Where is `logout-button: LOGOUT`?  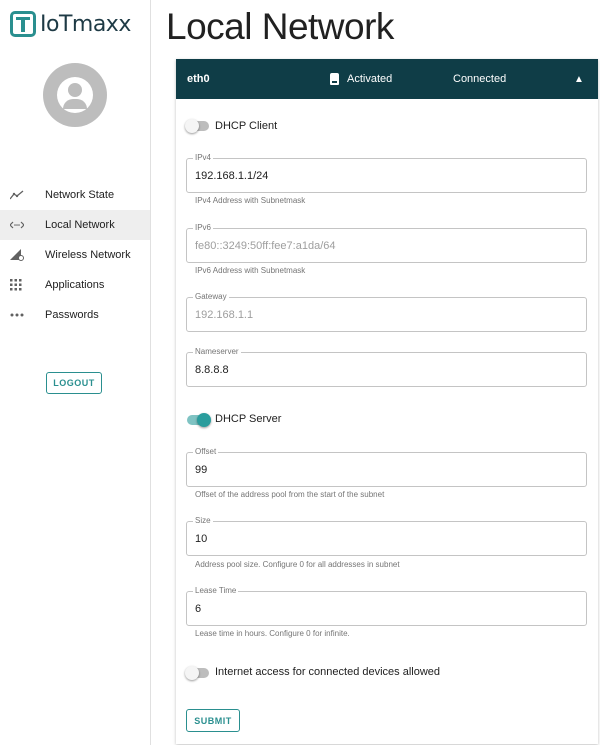
logout-button: LOGOUT is located at coordinates (74, 383).